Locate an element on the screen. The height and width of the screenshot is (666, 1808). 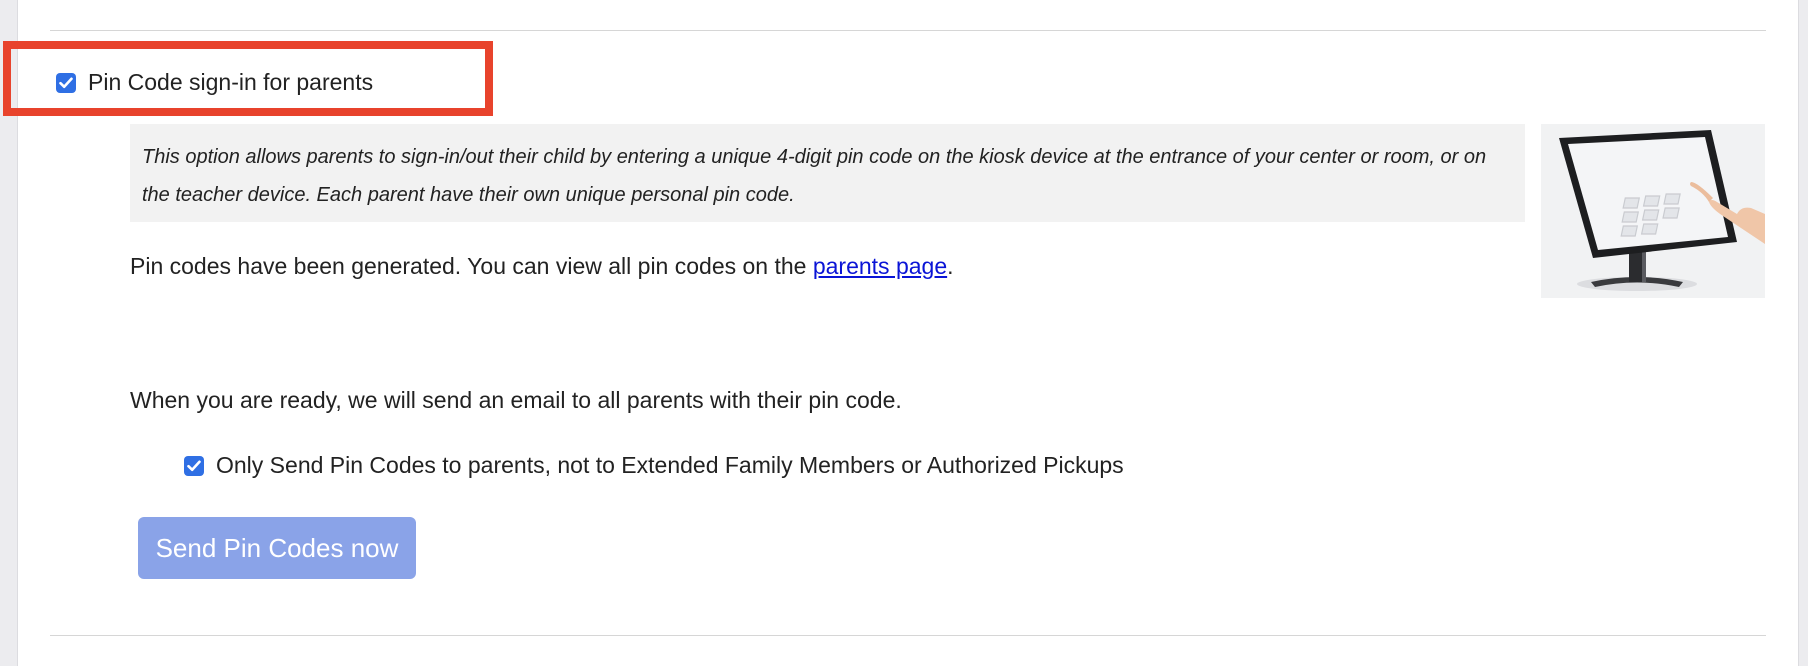
generated-text-end: . is located at coordinates (950, 266).